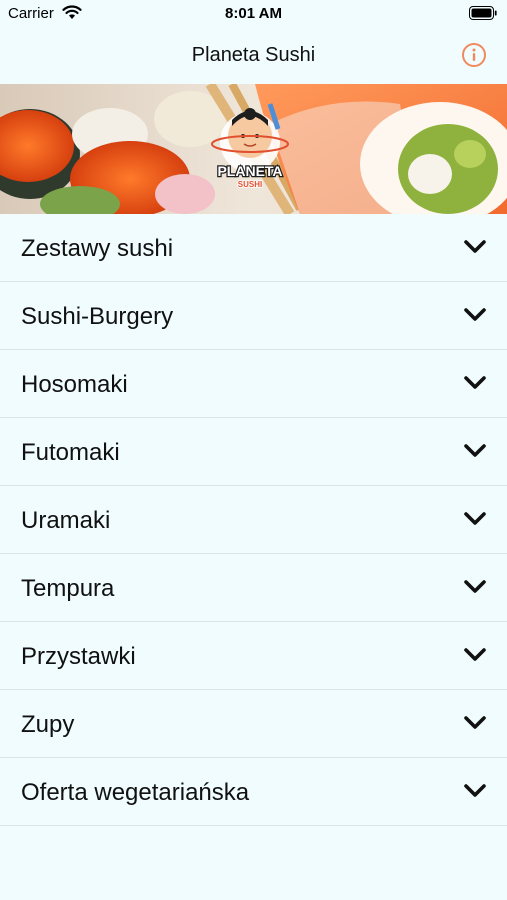 This screenshot has height=900, width=507. I want to click on navigation-bar: Planeta Sushi, so click(253, 56).